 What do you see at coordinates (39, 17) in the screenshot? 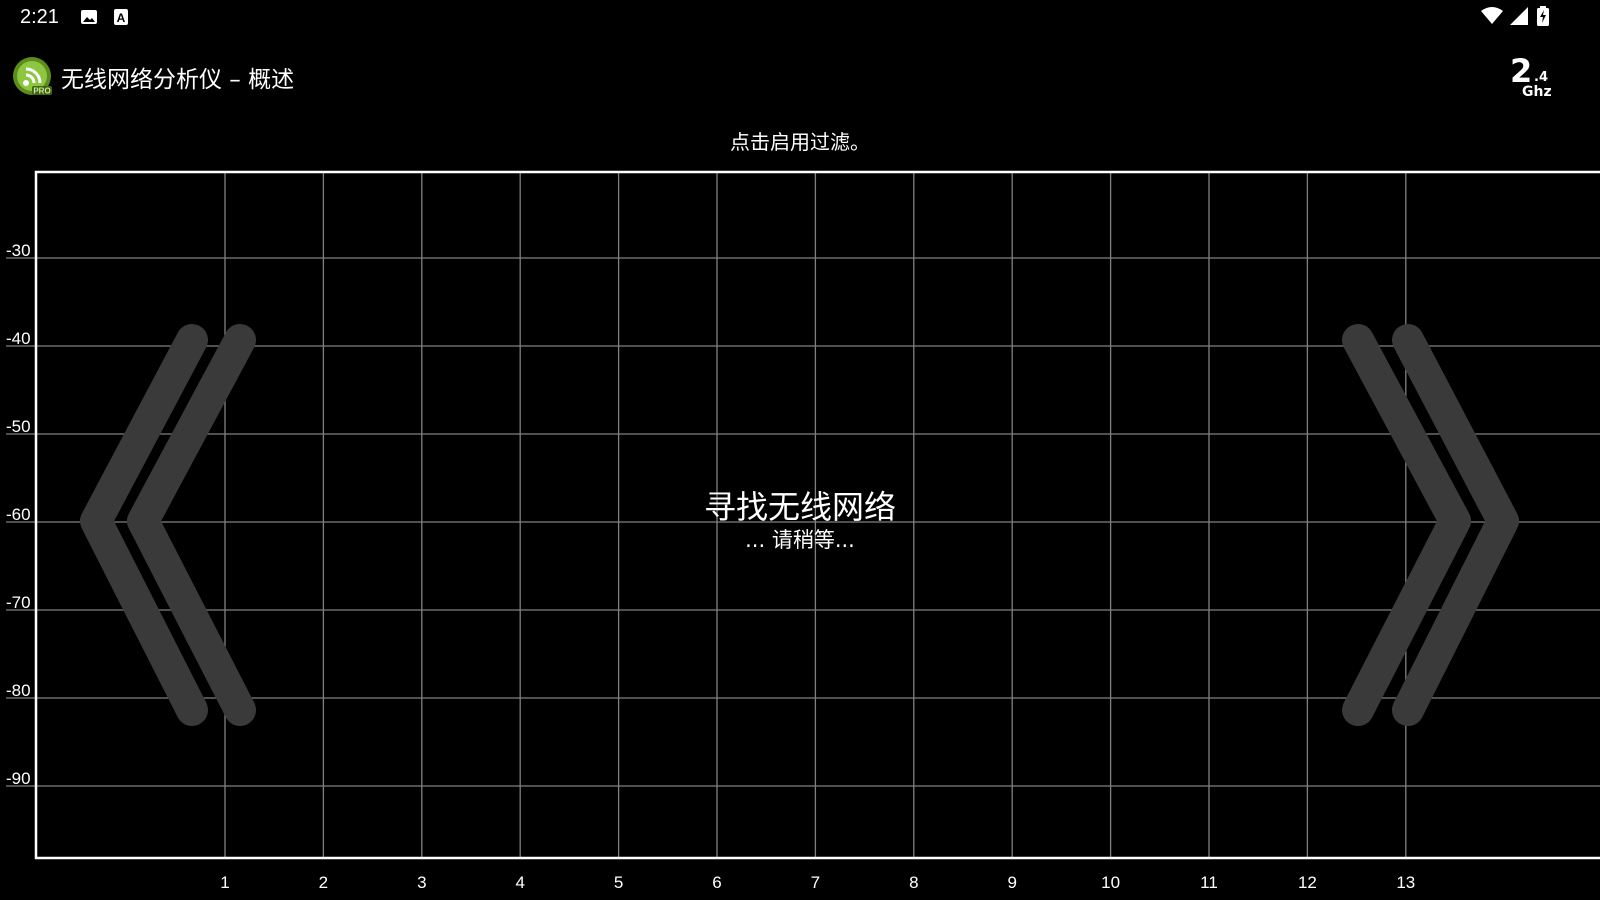
I see `status-time: 2:21` at bounding box center [39, 17].